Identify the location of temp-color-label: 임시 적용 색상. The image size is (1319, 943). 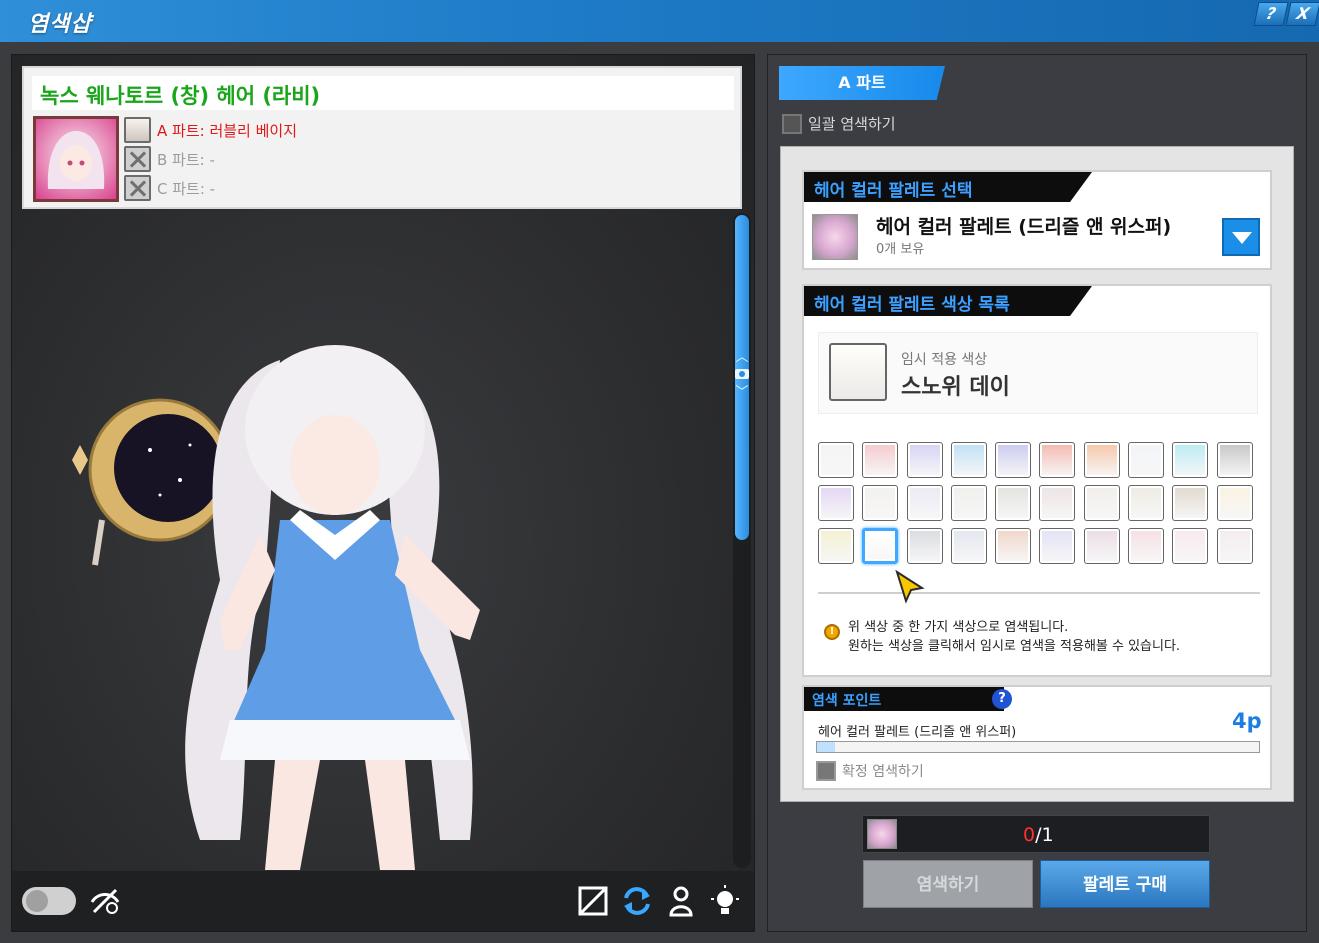
(944, 360).